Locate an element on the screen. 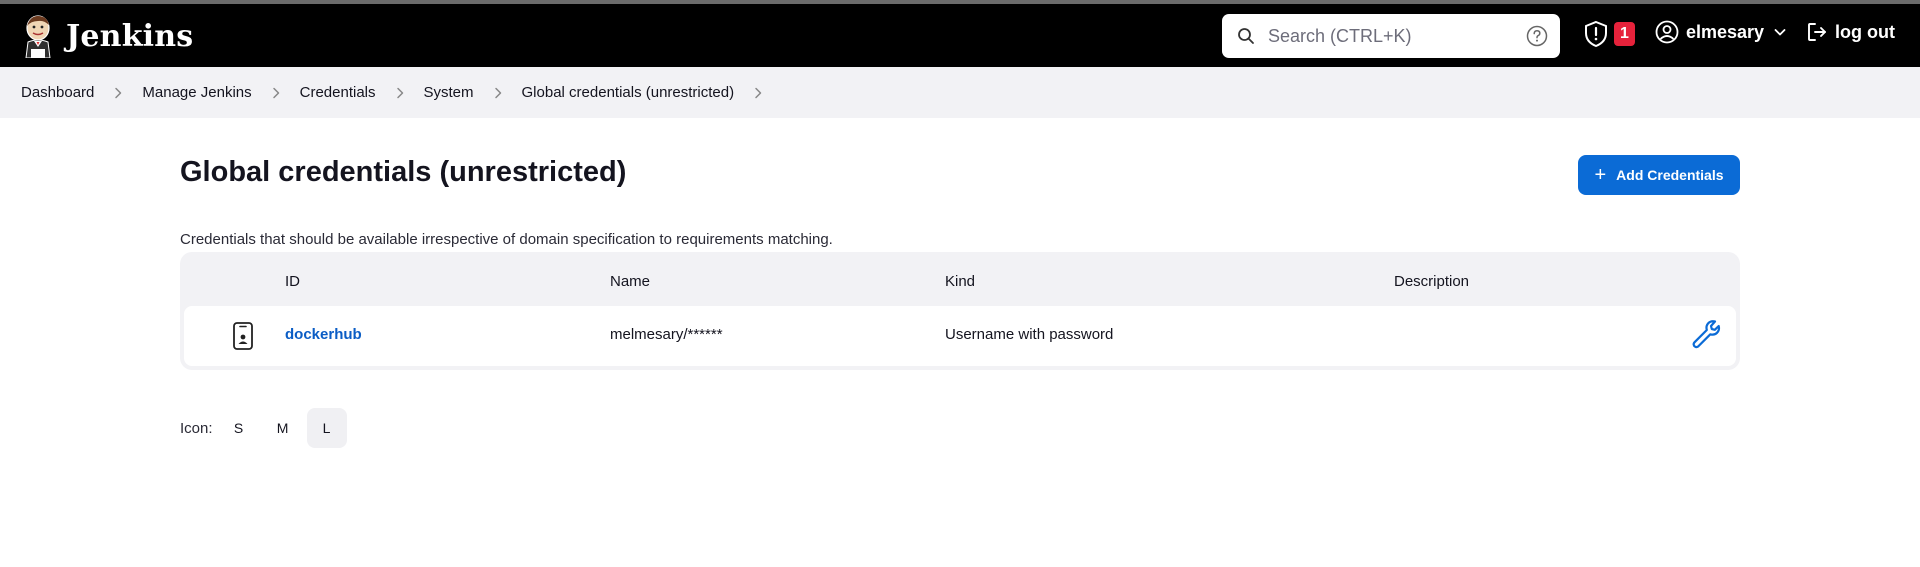 The width and height of the screenshot is (1920, 567). column-header-id: ID is located at coordinates (292, 281).